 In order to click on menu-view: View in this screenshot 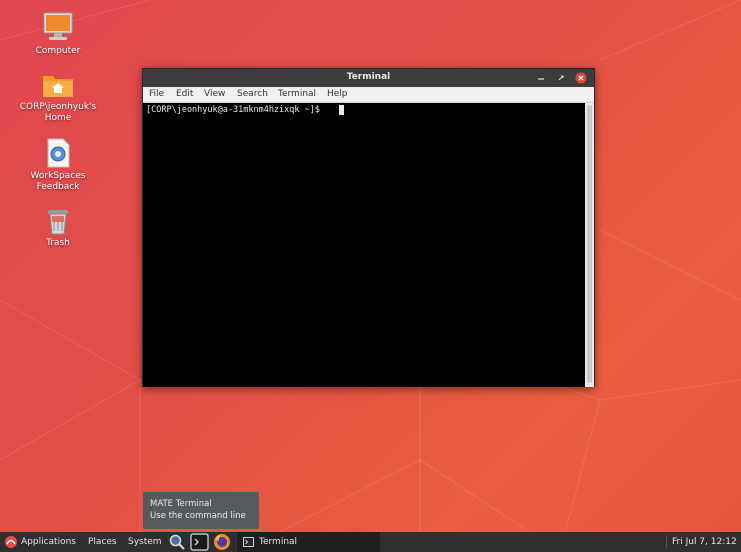, I will do `click(214, 94)`.